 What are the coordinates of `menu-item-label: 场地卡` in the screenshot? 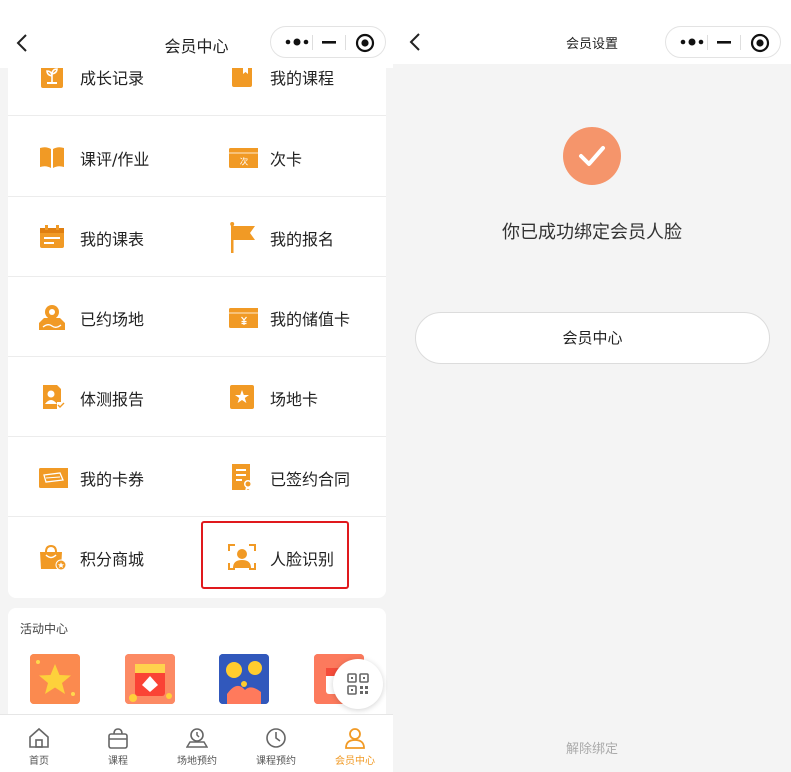 It's located at (294, 399).